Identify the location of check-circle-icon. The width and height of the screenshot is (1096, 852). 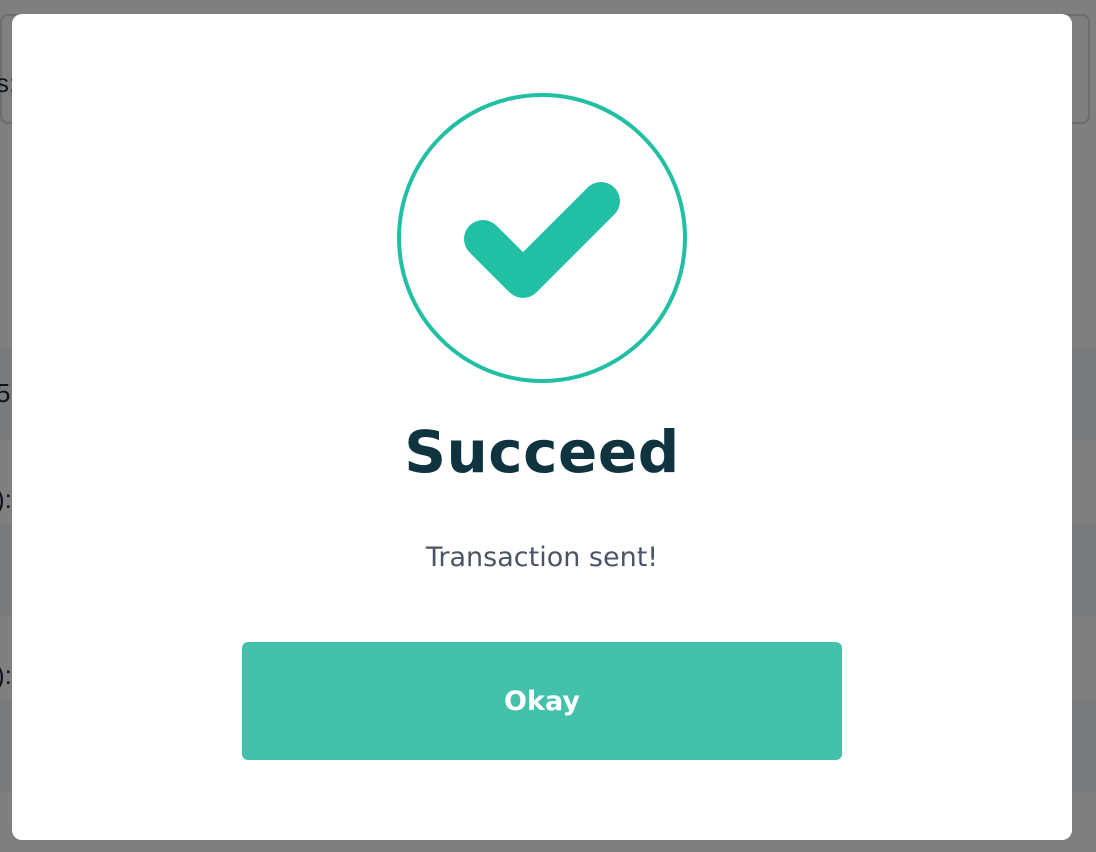
(542, 238).